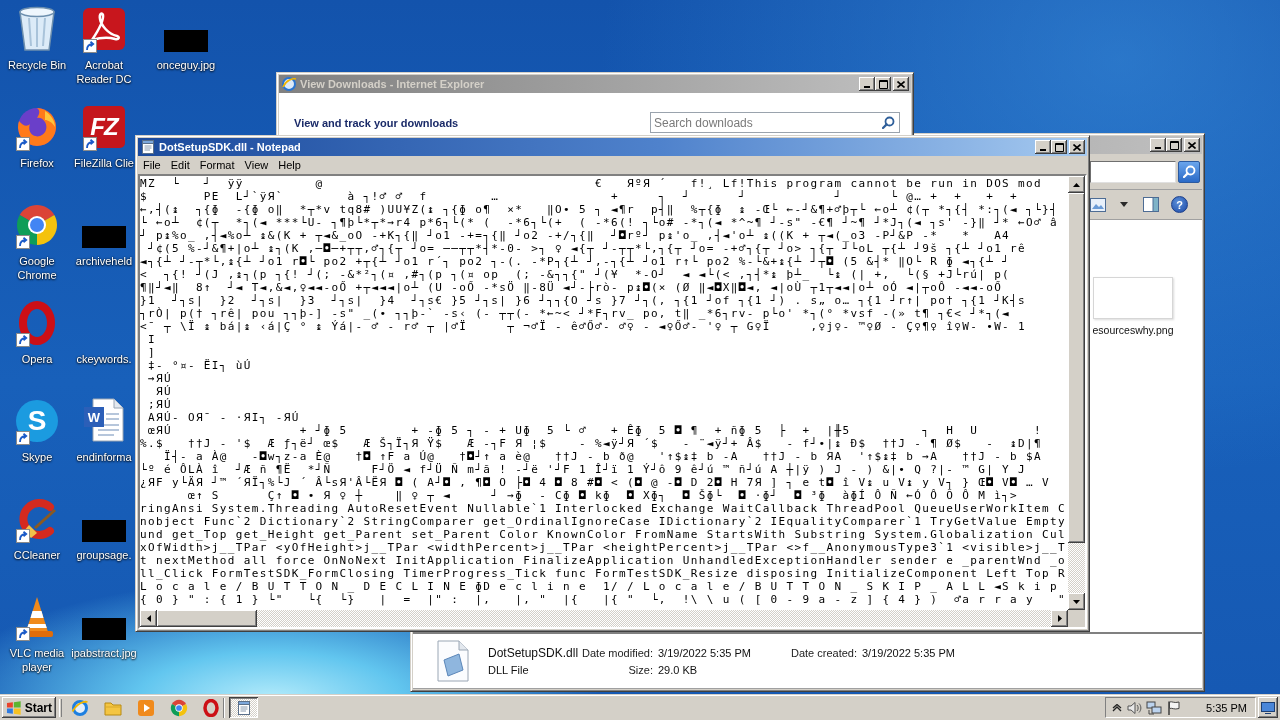 The height and width of the screenshot is (720, 1280). I want to click on speaker-icon, so click(1134, 707).